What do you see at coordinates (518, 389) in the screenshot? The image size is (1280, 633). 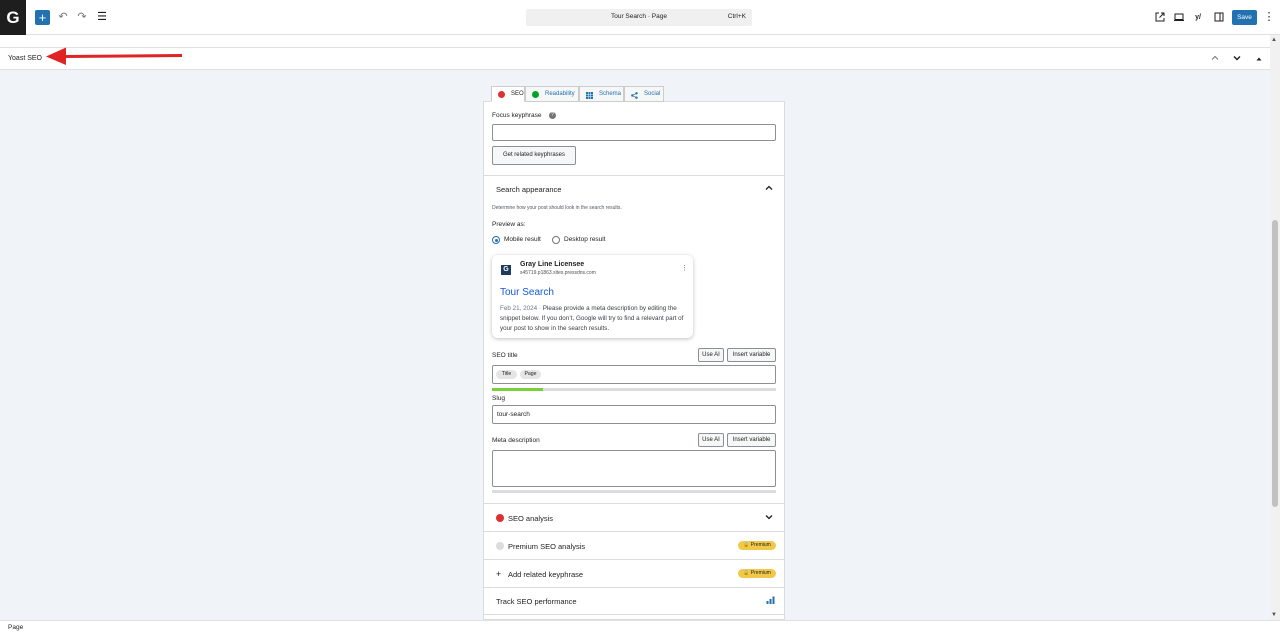 I see `seo-title-progress-fill` at bounding box center [518, 389].